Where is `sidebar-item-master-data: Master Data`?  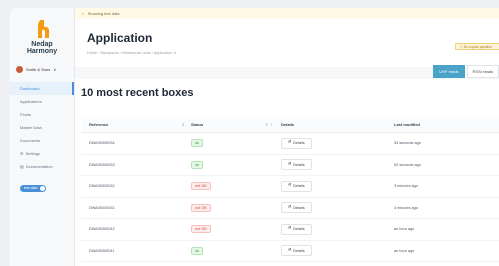 sidebar-item-master-data: Master Data is located at coordinates (42, 127).